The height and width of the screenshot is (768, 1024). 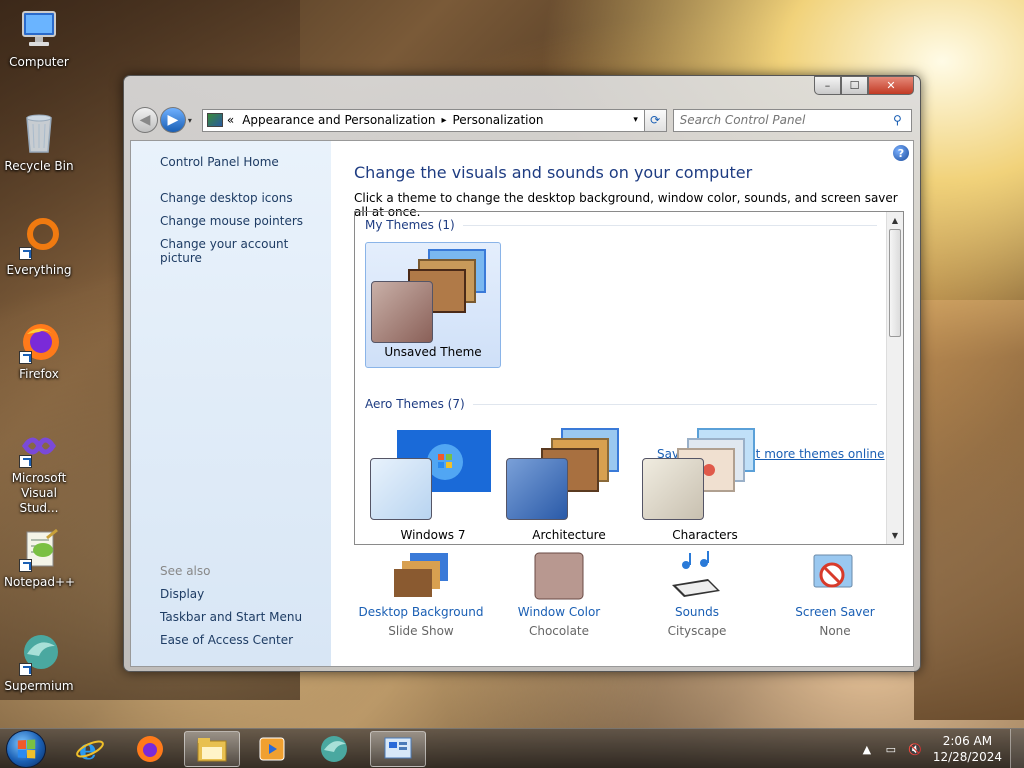 I want to click on my-themes-header-label: My Themes (1), so click(x=410, y=225).